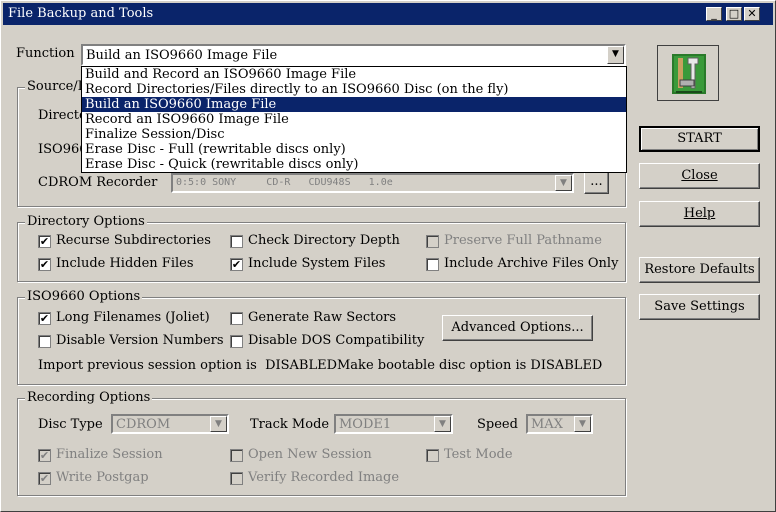 The image size is (776, 512). What do you see at coordinates (70, 424) in the screenshot?
I see `disc-type-label: Disc Type` at bounding box center [70, 424].